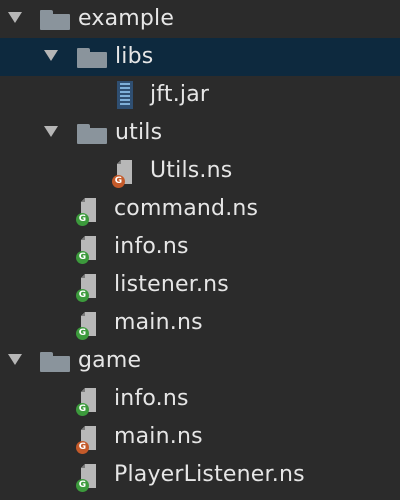 Image resolution: width=400 pixels, height=500 pixels. I want to click on tree-item-label: utils, so click(139, 132).